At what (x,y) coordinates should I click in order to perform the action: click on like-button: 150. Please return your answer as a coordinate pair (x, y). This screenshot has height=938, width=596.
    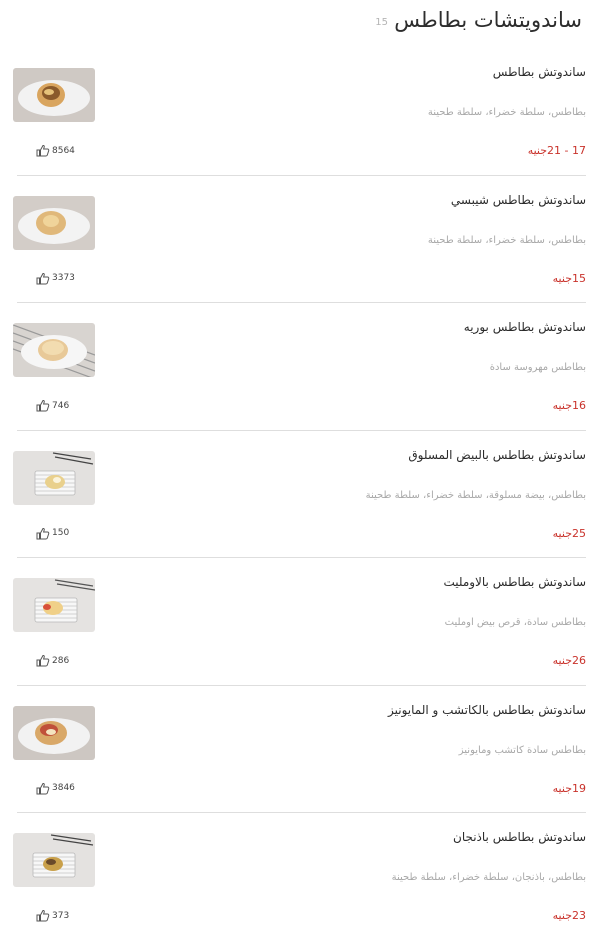
    Looking at the image, I should click on (52, 533).